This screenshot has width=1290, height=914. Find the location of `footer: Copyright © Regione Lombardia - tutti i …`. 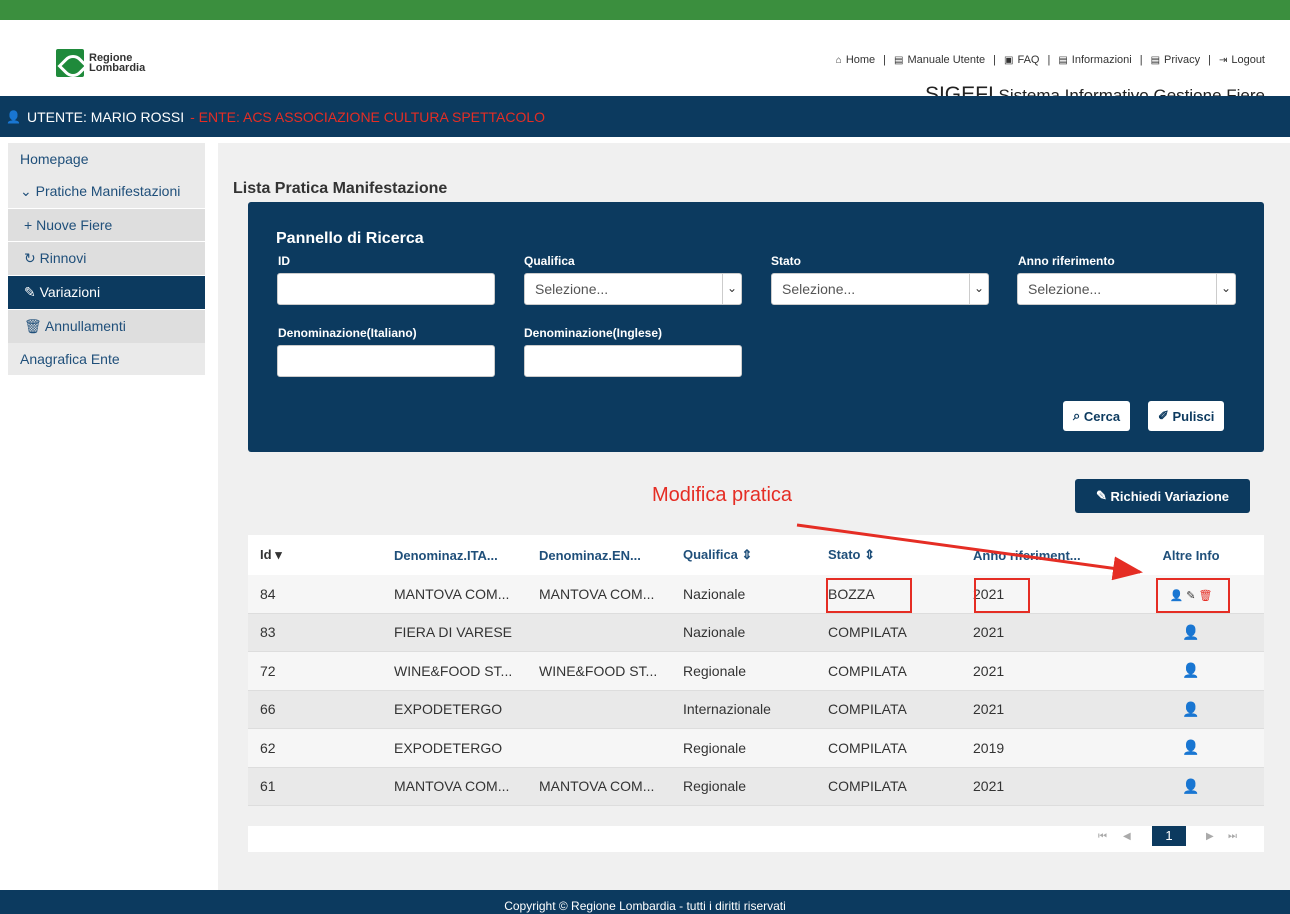

footer: Copyright © Regione Lombardia - tutti i … is located at coordinates (645, 902).